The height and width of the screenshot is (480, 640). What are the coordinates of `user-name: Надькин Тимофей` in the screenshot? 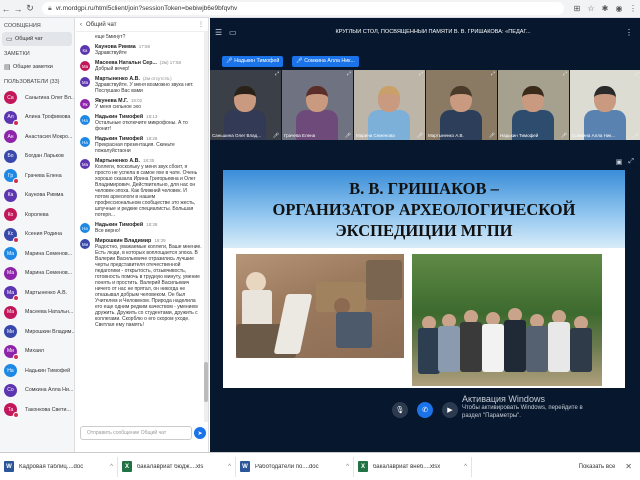 It's located at (48, 370).